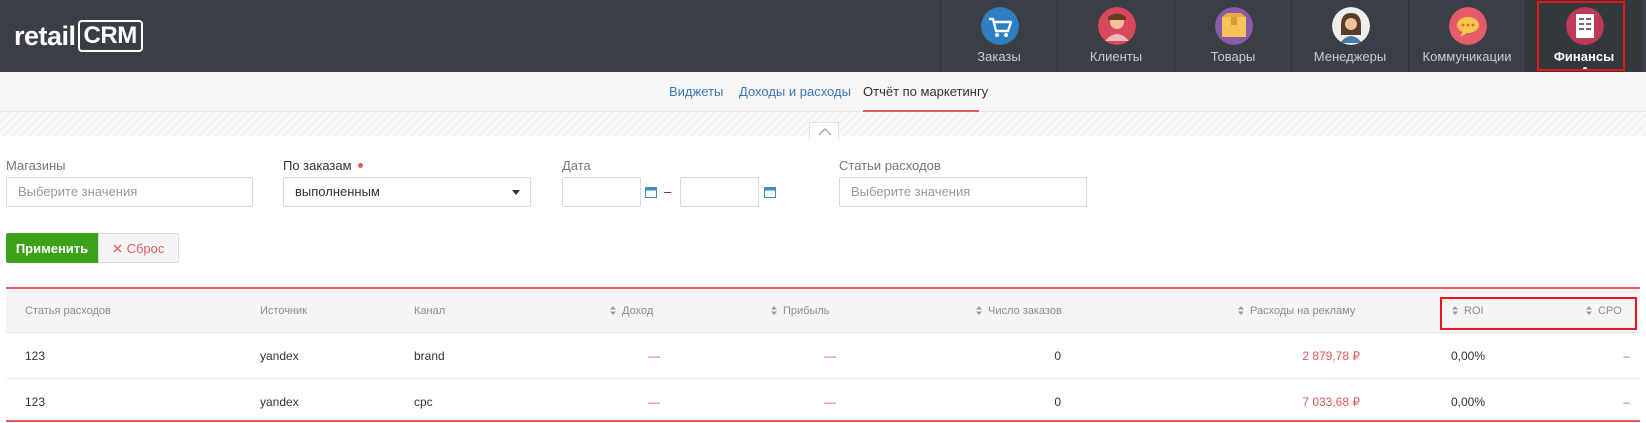 The height and width of the screenshot is (423, 1646). What do you see at coordinates (696, 91) in the screenshot?
I see `tab-widgets: Виджеты` at bounding box center [696, 91].